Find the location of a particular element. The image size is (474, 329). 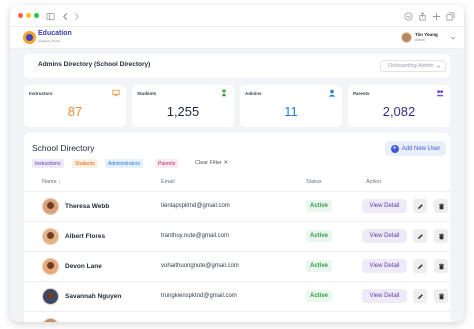

column-header-email: Email is located at coordinates (168, 182).